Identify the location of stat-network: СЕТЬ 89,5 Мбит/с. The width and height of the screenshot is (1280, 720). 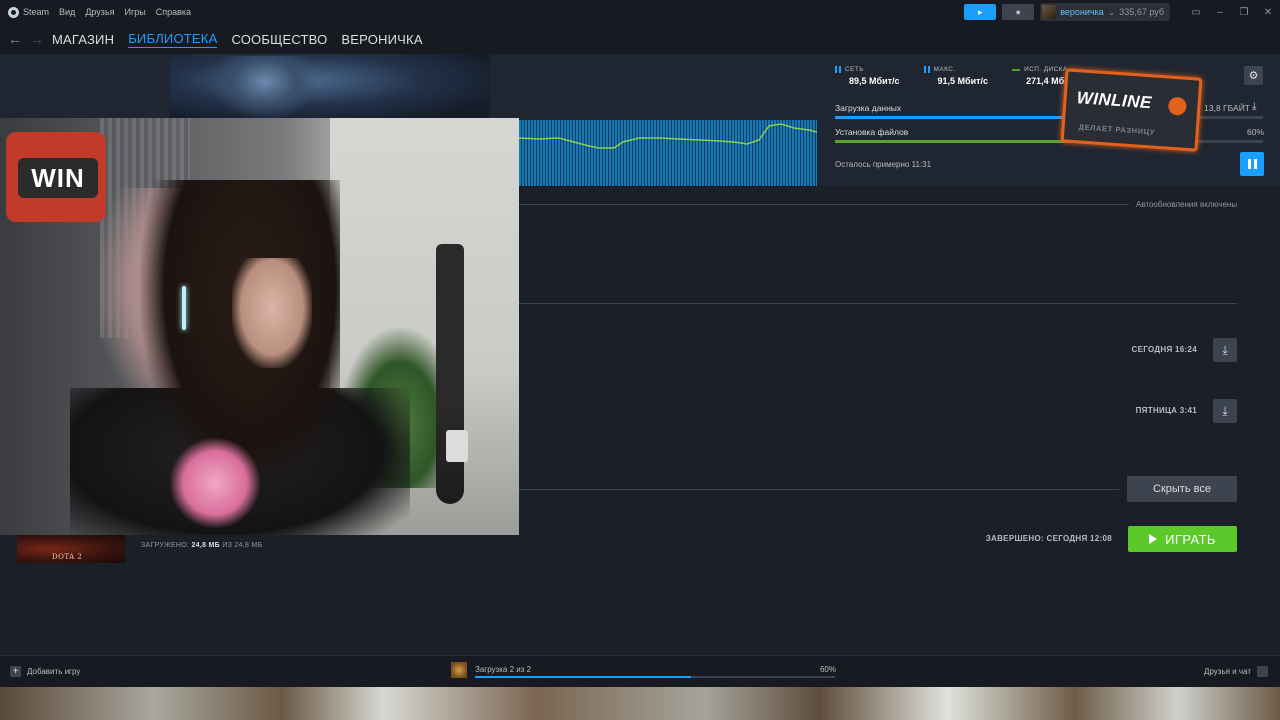
(867, 76).